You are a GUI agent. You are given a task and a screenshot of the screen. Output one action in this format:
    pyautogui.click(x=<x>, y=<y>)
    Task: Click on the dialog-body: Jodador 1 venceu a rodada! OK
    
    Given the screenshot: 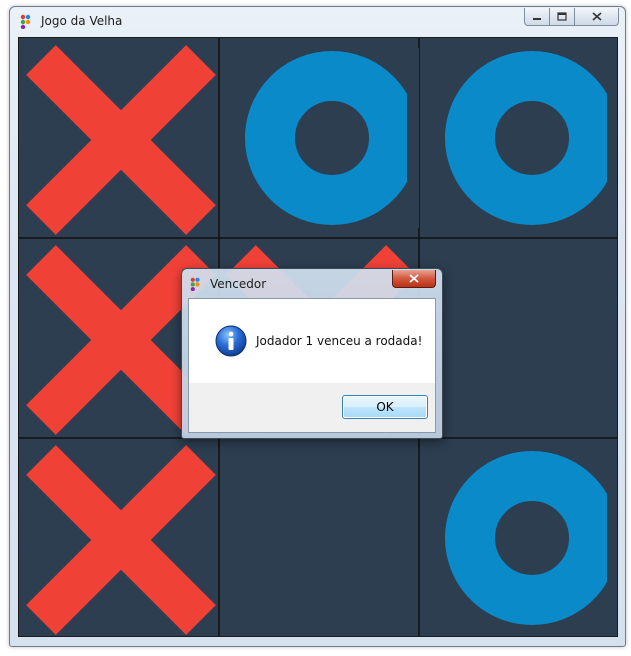 What is the action you would take?
    pyautogui.click(x=312, y=365)
    